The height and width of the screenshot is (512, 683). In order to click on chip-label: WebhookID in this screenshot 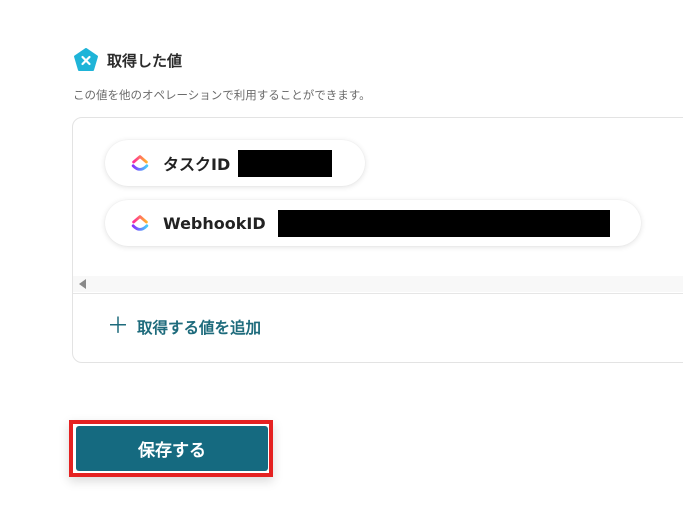, I will do `click(214, 223)`.